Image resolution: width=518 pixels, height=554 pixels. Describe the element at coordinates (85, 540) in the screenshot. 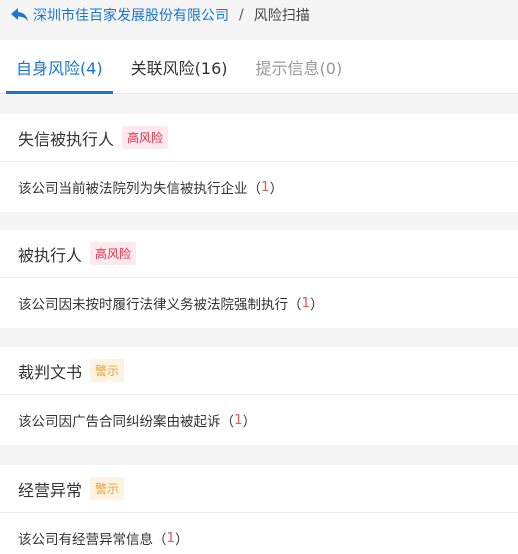

I see `risk-description: 该公司有经营异常信息` at that location.